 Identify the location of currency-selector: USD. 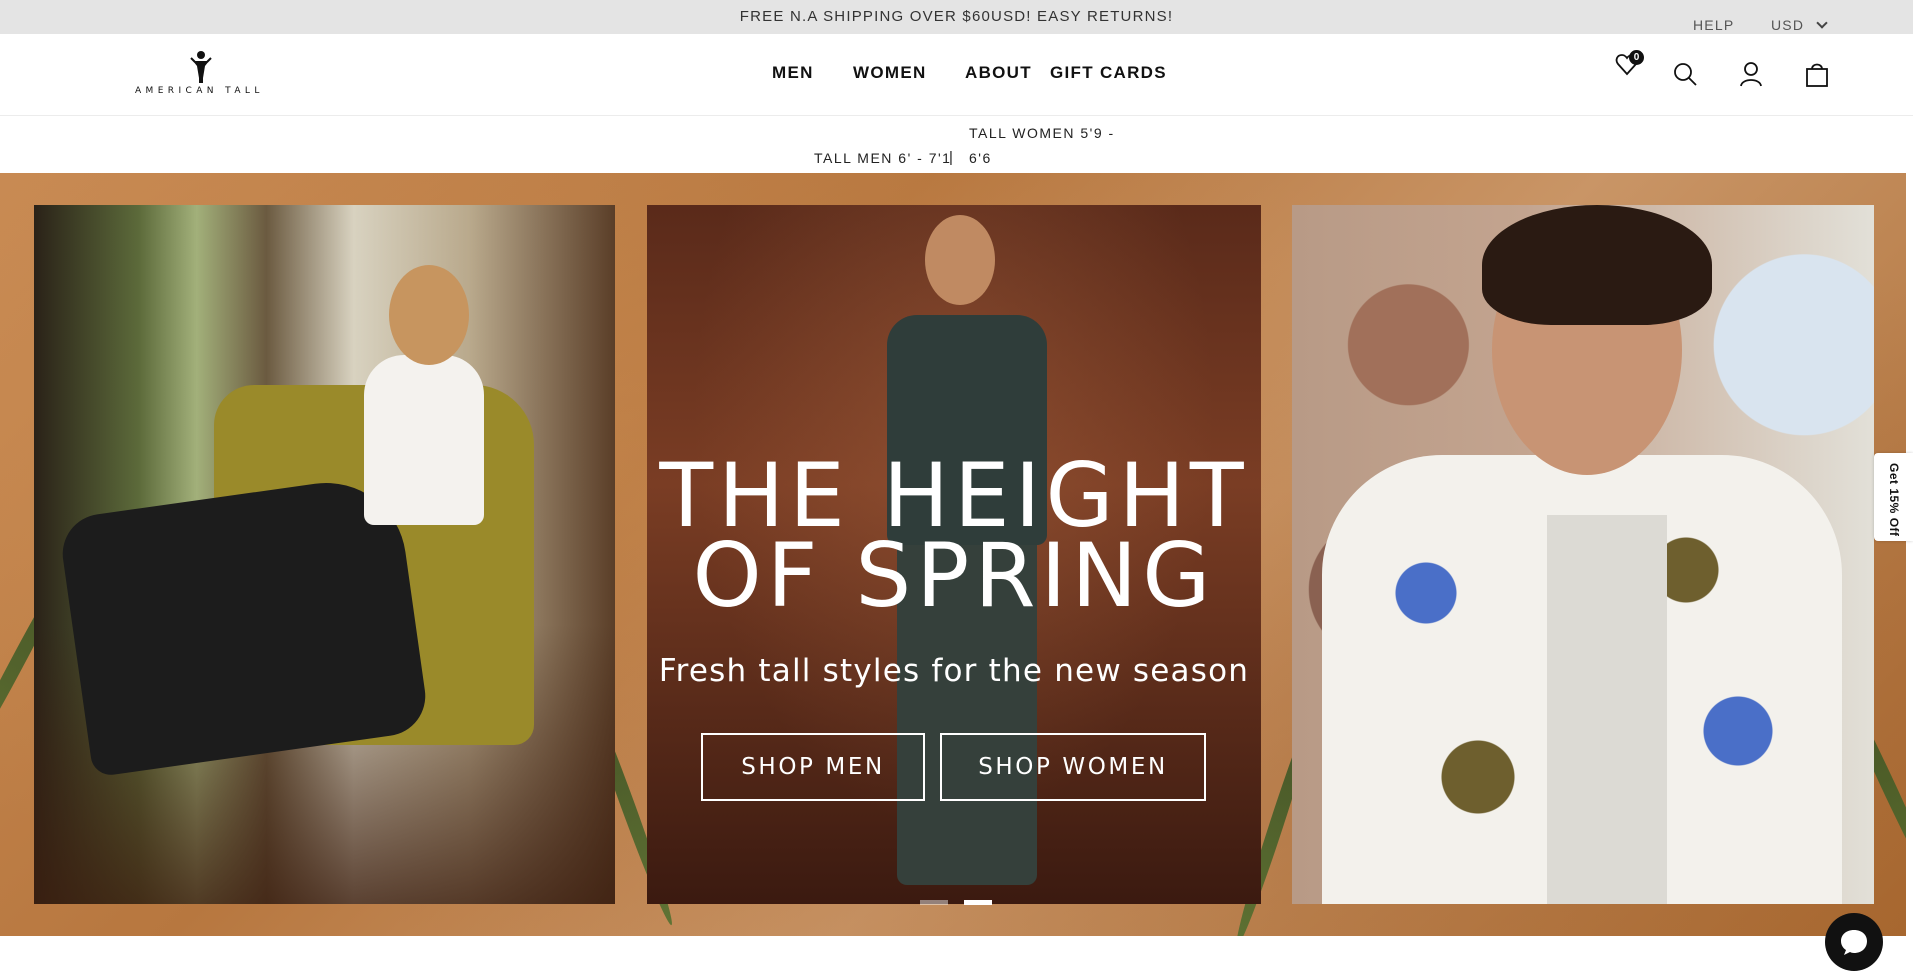
(1799, 25).